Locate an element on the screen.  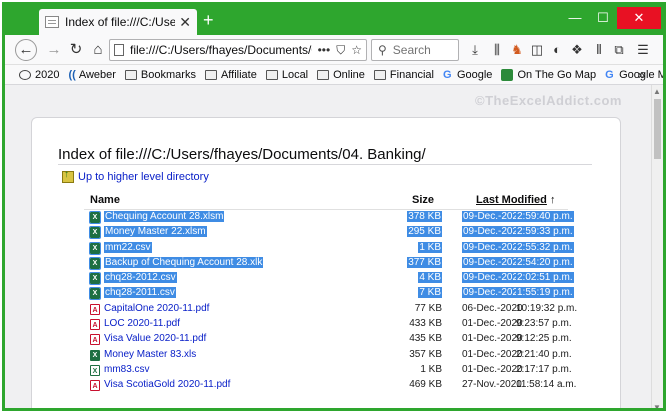
file-name-link: Money Master 22.xlsm is located at coordinates (155, 232).